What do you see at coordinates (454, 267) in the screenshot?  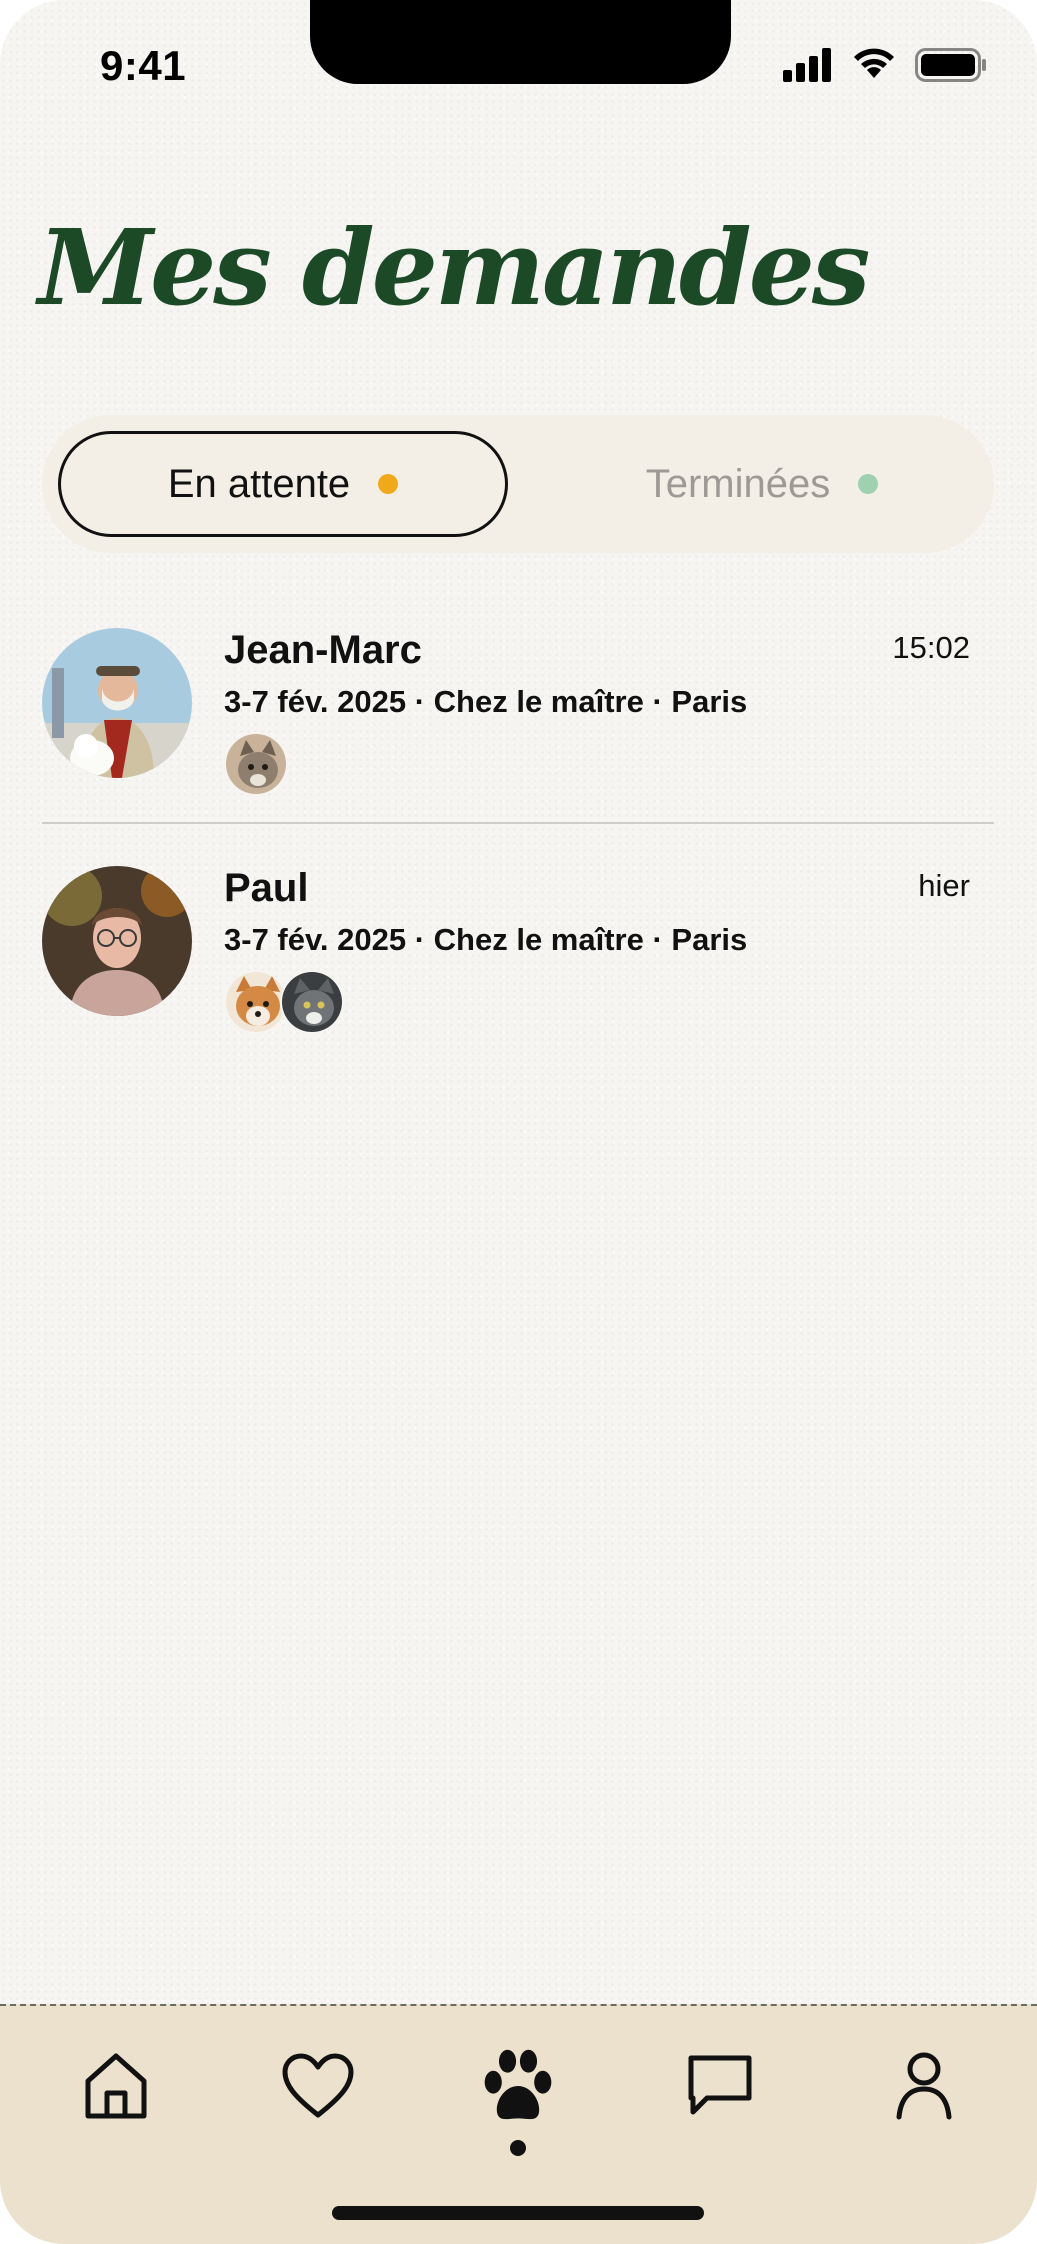 I see `page-title: Mes demandes` at bounding box center [454, 267].